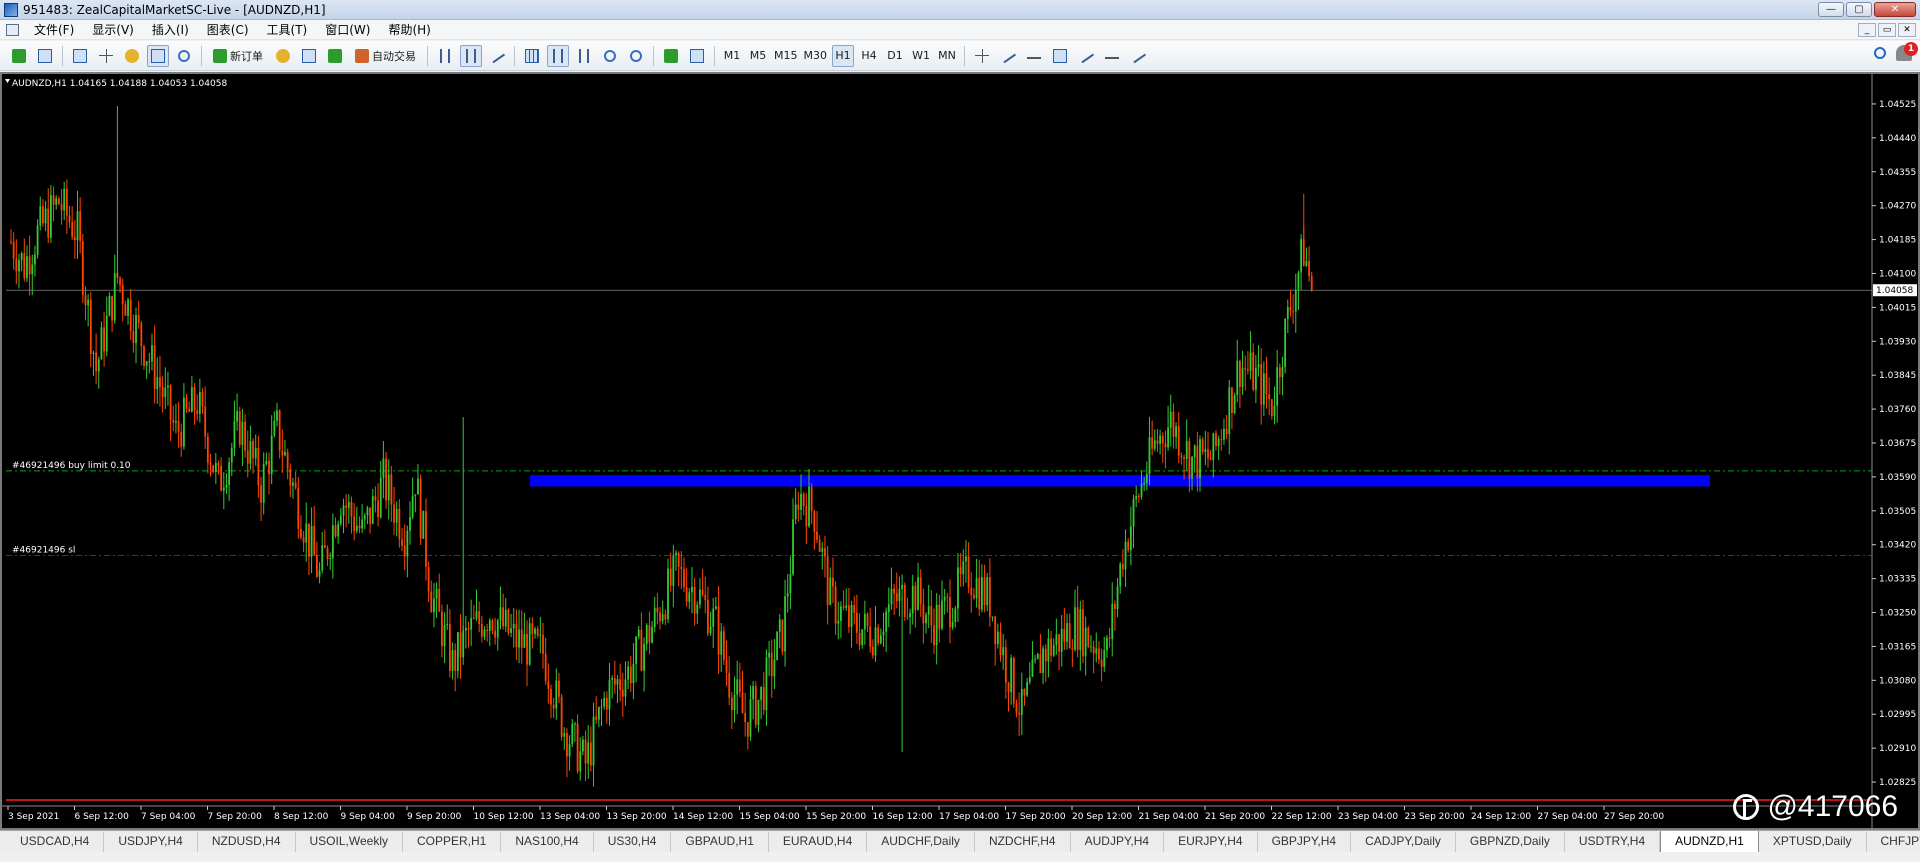 This screenshot has height=862, width=1920. I want to click on menu-view: 显示(V), so click(113, 29).